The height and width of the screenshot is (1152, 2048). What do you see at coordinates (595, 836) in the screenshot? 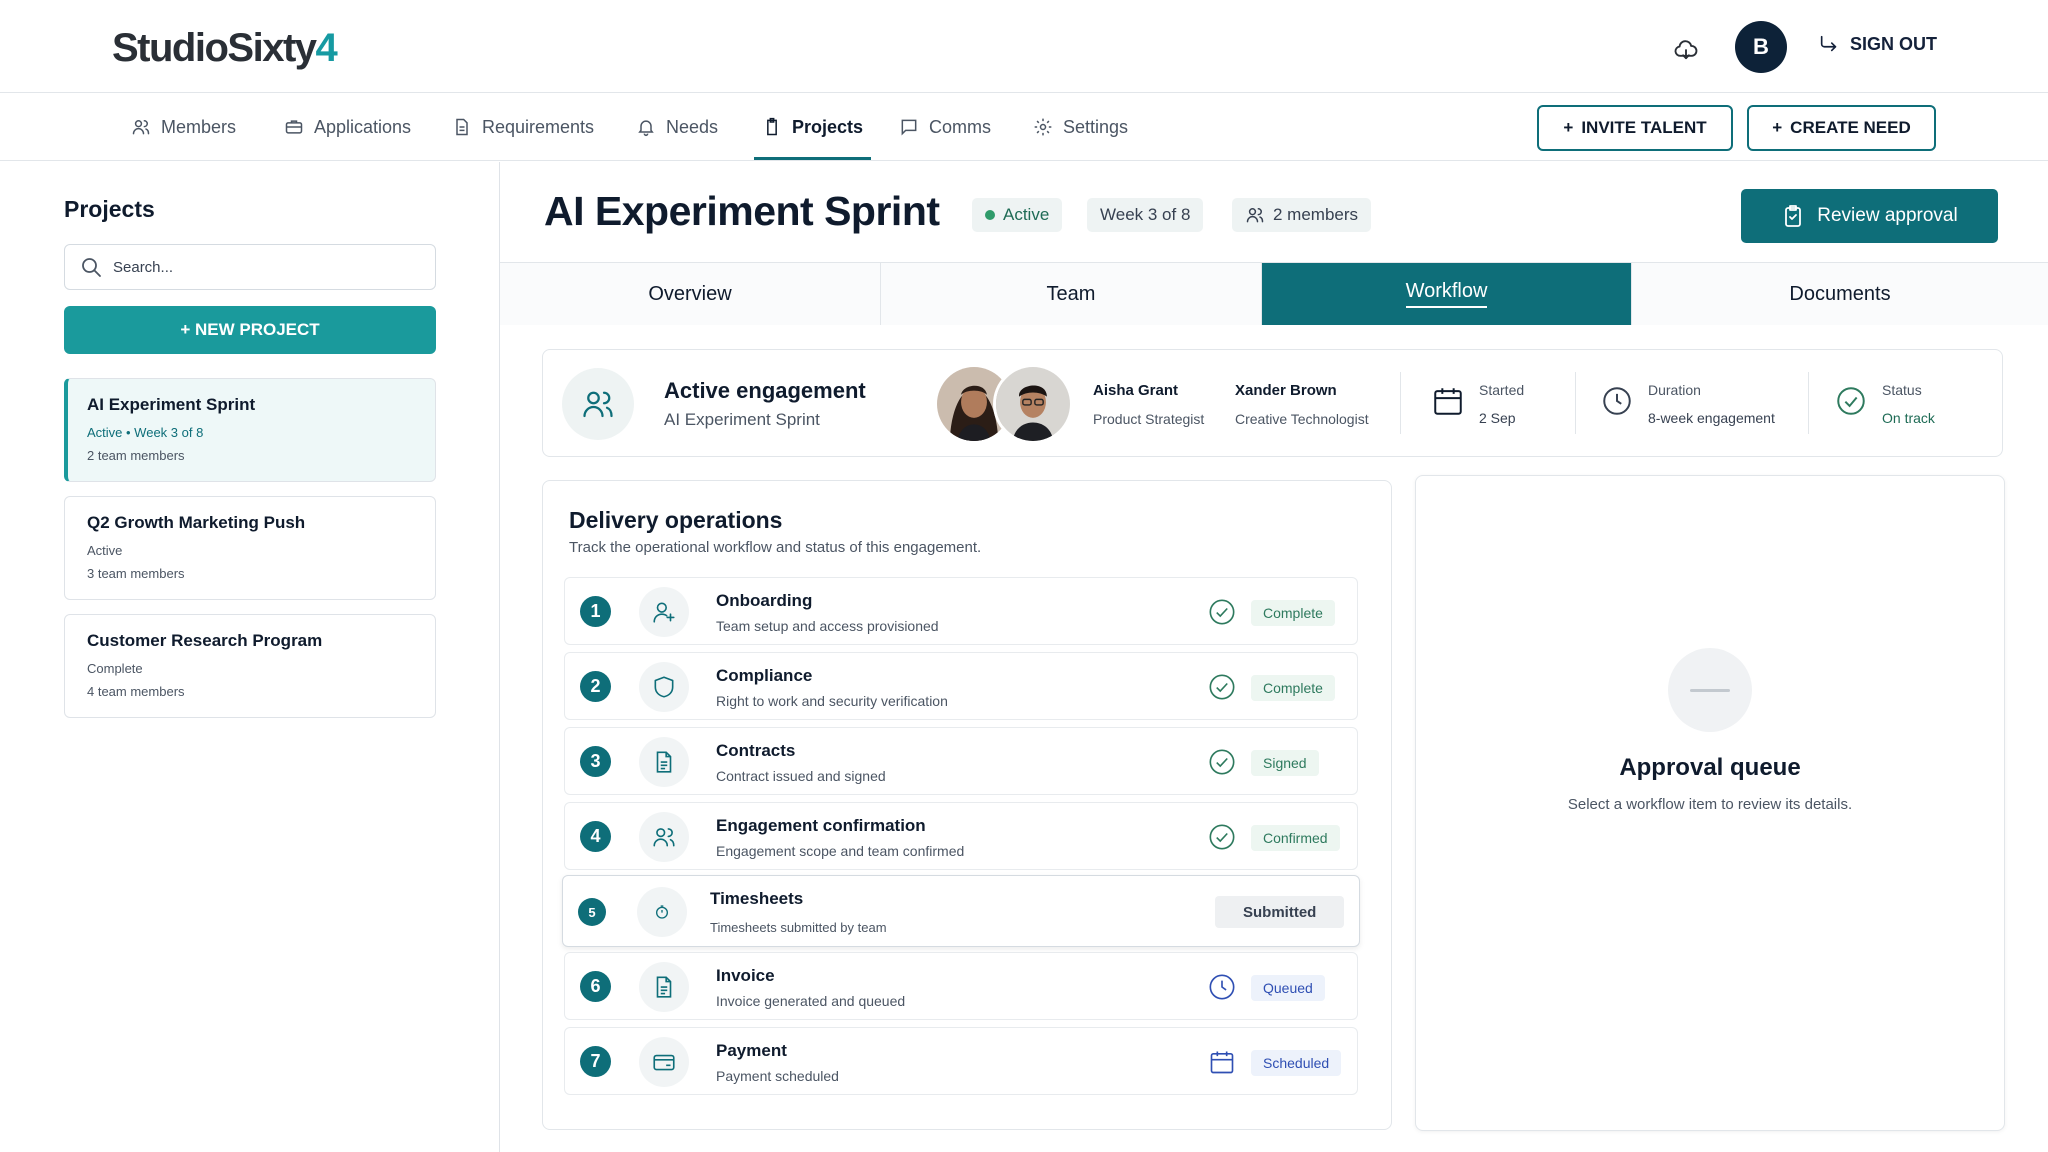
I see `step-number: 4` at bounding box center [595, 836].